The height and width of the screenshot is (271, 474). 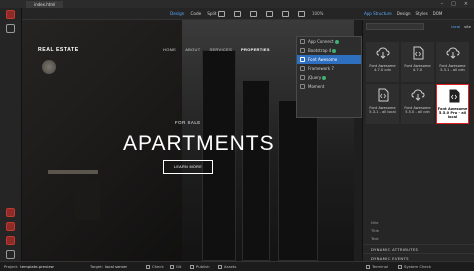 What do you see at coordinates (10, 254) in the screenshot?
I see `user-icon` at bounding box center [10, 254].